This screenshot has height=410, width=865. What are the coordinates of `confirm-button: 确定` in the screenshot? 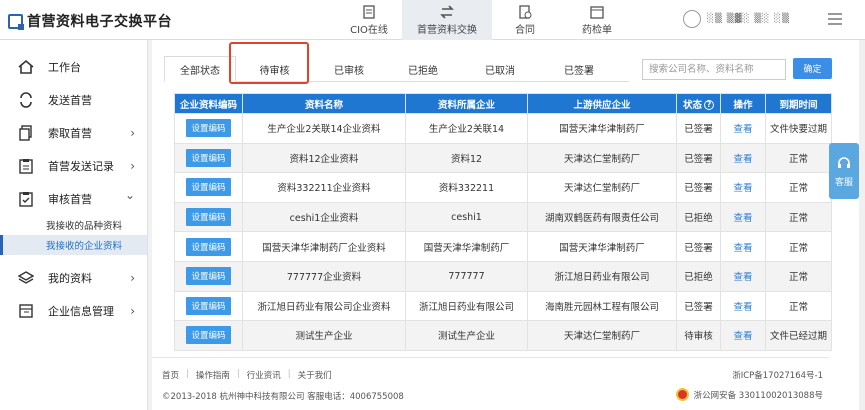 It's located at (812, 68).